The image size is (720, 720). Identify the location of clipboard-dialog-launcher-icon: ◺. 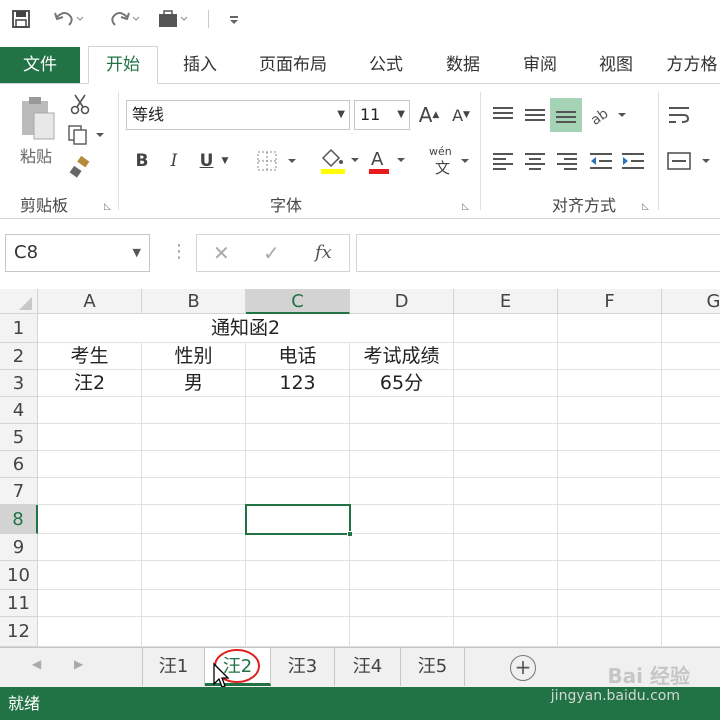
(107, 207).